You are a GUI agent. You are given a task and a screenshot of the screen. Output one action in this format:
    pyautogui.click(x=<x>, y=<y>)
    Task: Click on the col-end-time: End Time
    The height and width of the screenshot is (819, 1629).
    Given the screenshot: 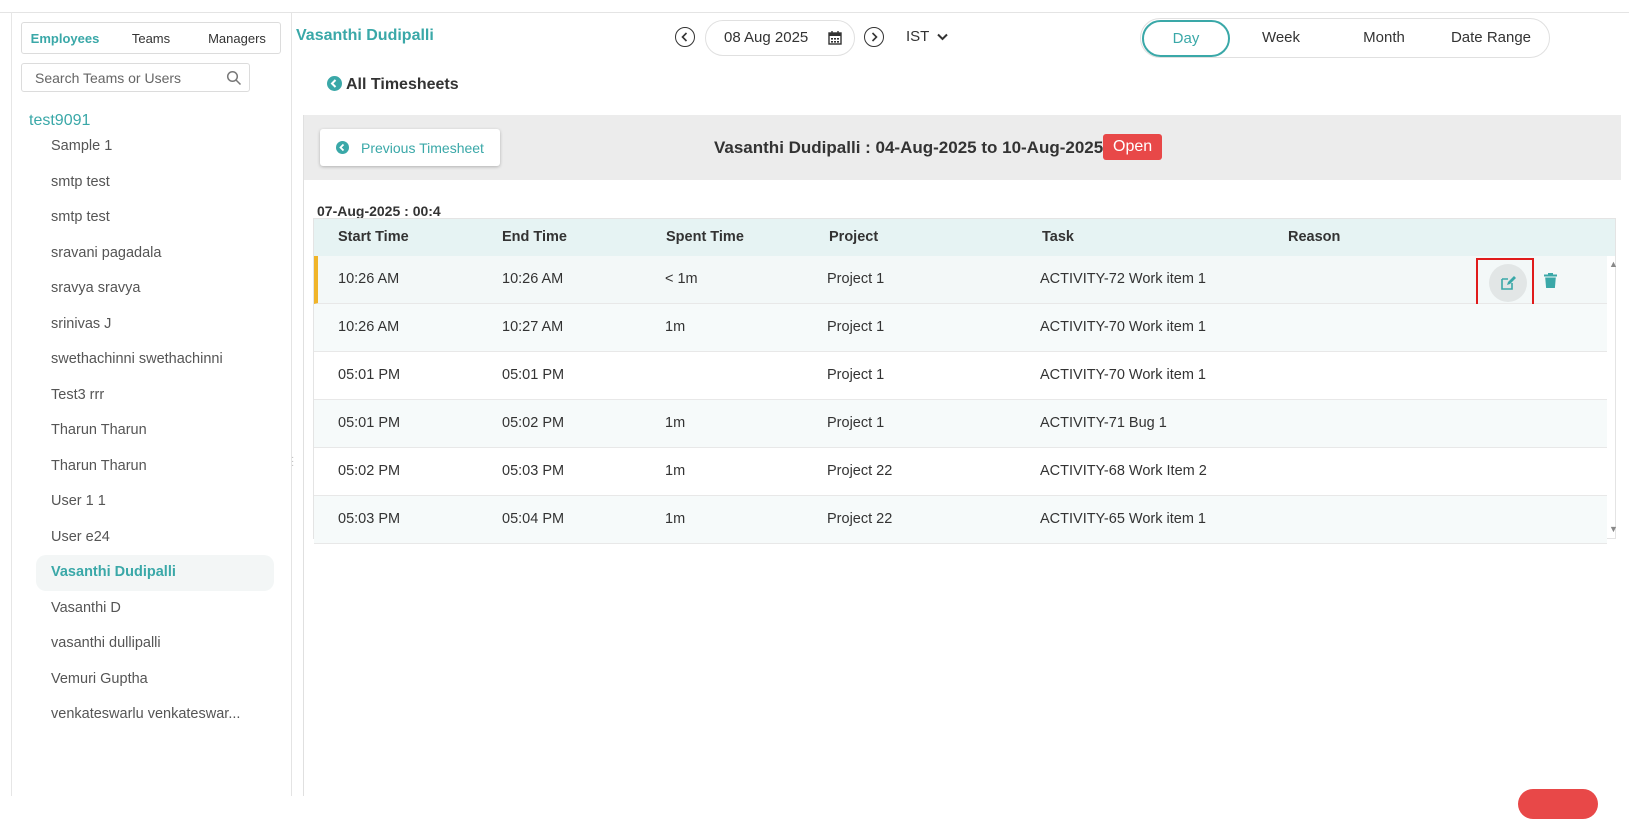 What is the action you would take?
    pyautogui.click(x=534, y=237)
    